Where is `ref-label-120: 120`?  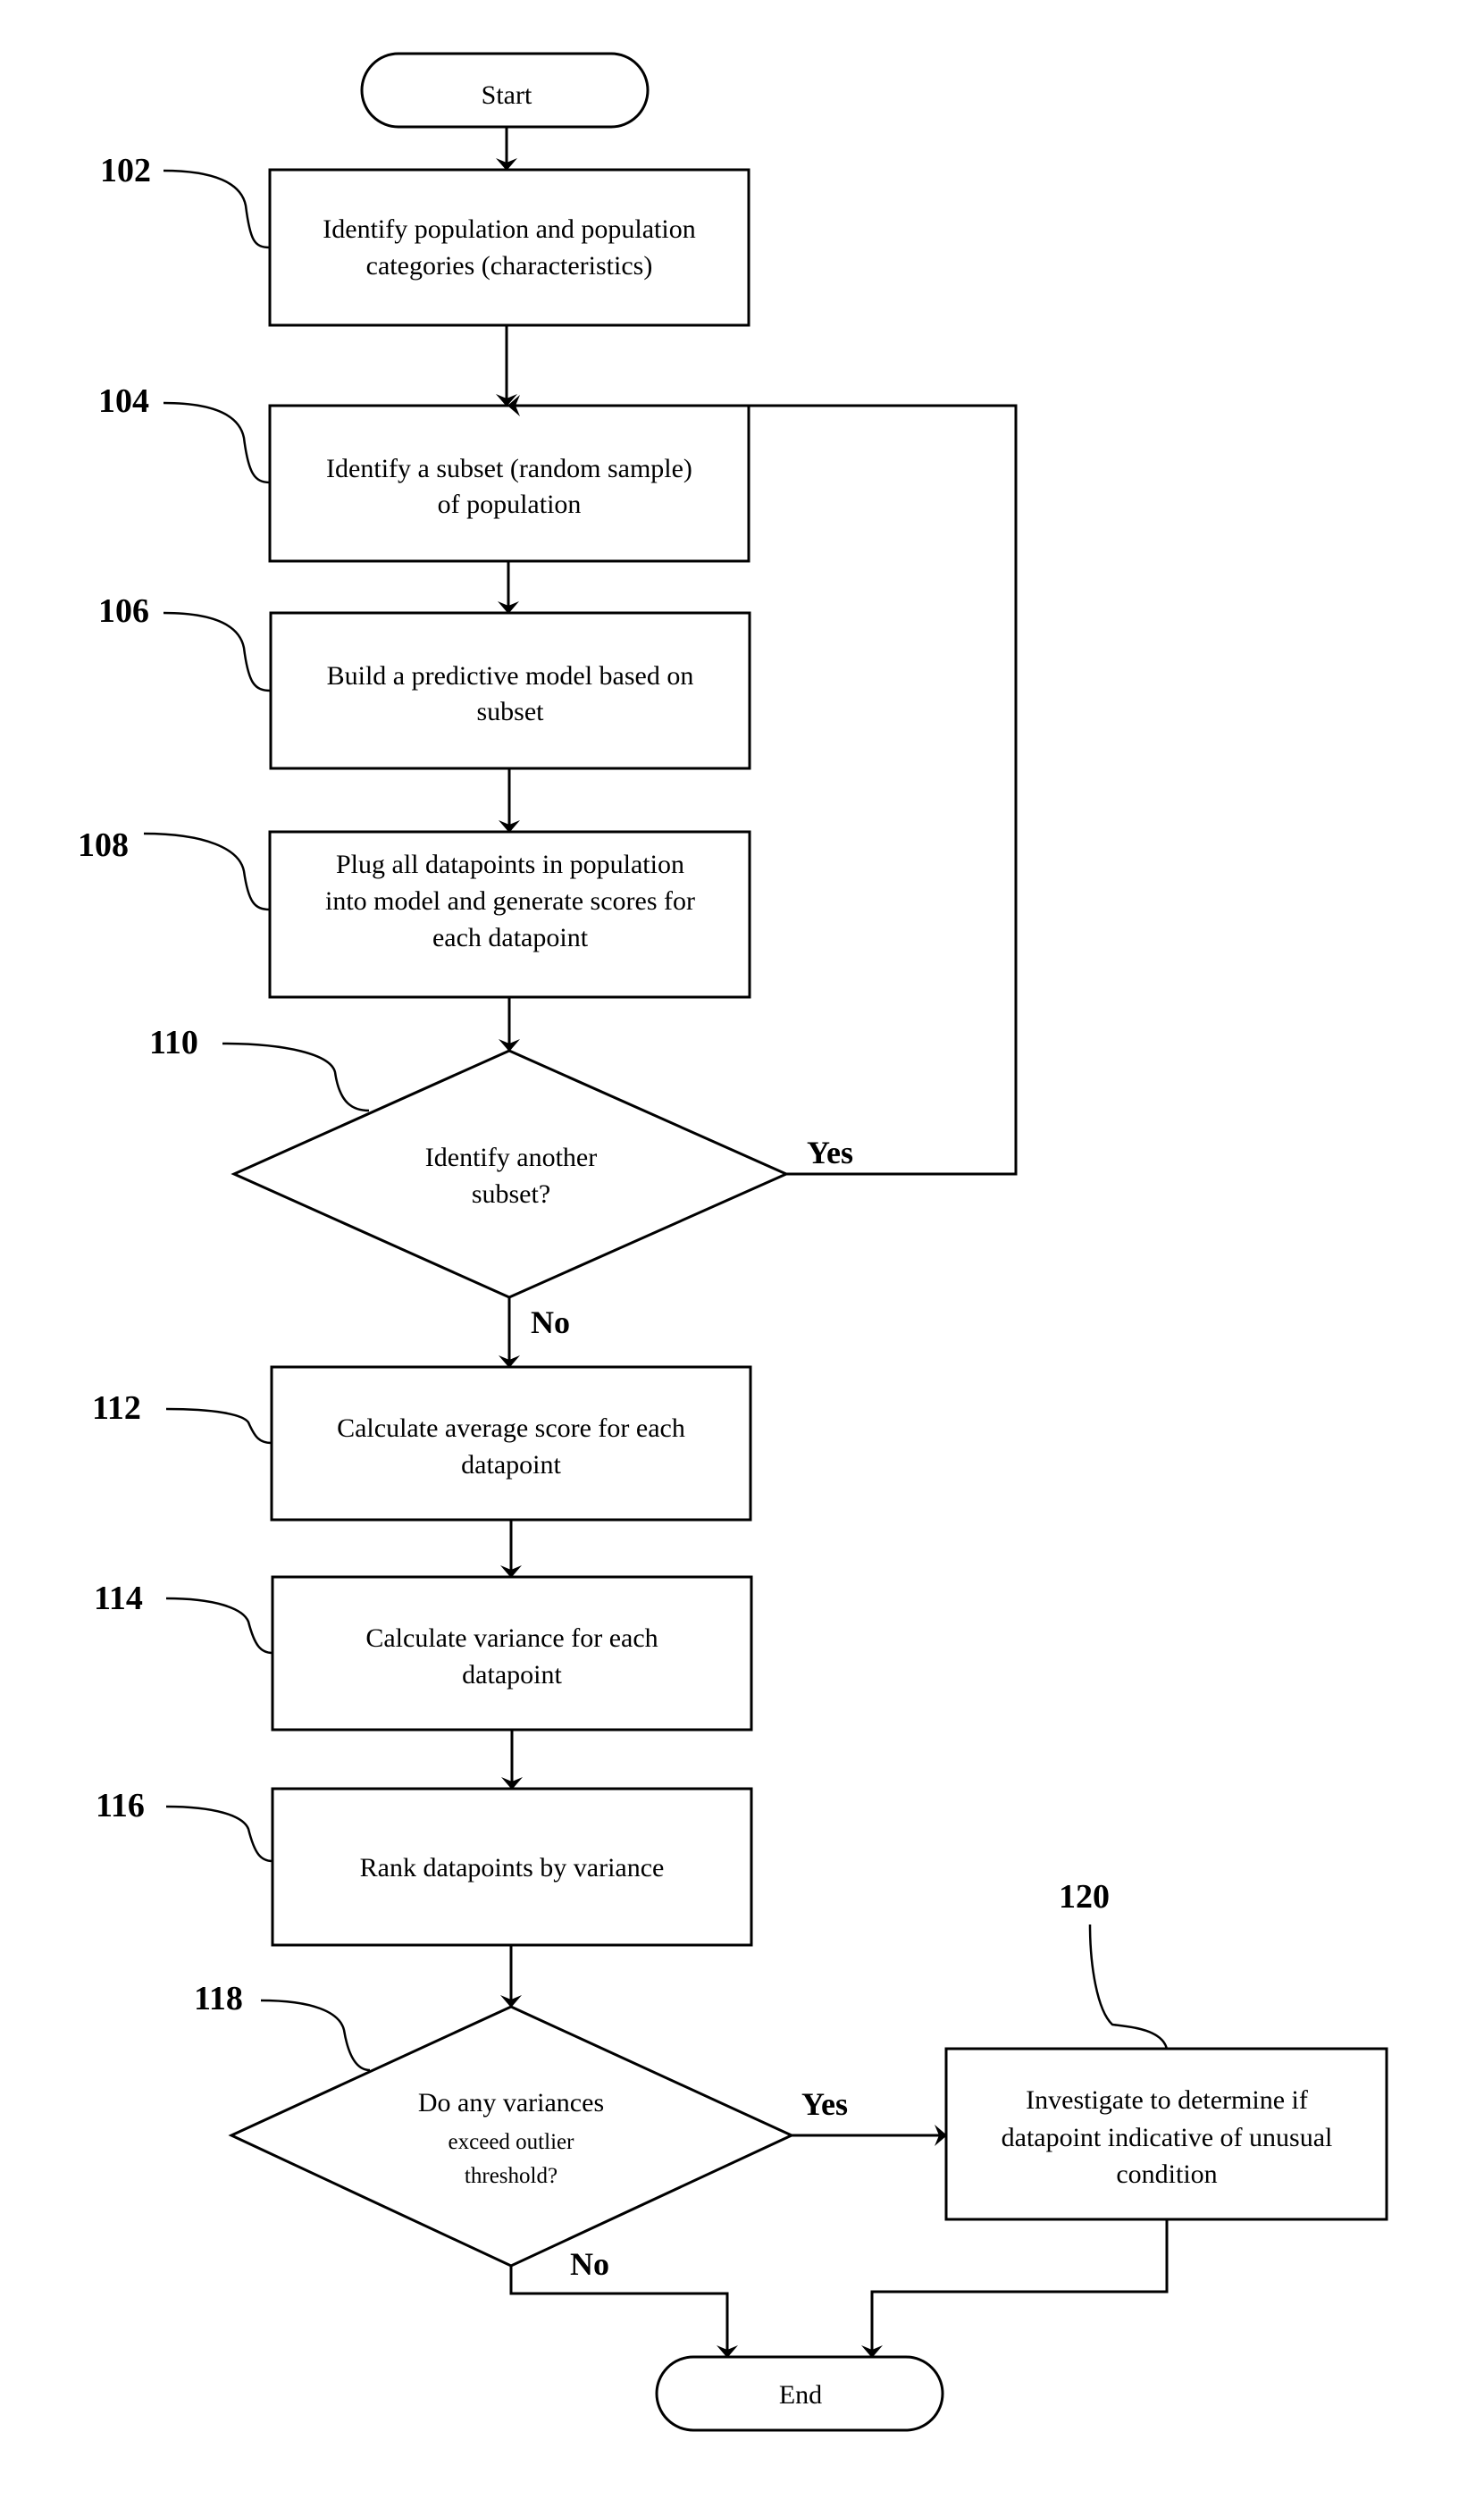
ref-label-120: 120 is located at coordinates (1085, 1897).